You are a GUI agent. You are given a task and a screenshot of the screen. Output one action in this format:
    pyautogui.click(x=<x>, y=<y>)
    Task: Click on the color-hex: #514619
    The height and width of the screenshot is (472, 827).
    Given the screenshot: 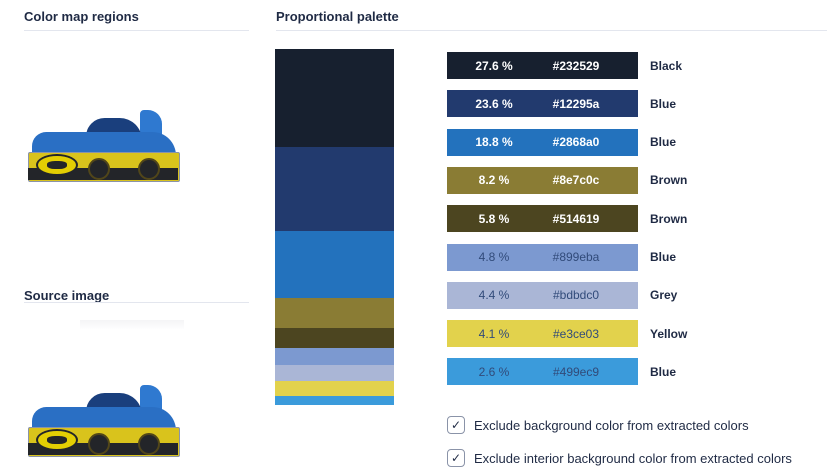 What is the action you would take?
    pyautogui.click(x=576, y=218)
    